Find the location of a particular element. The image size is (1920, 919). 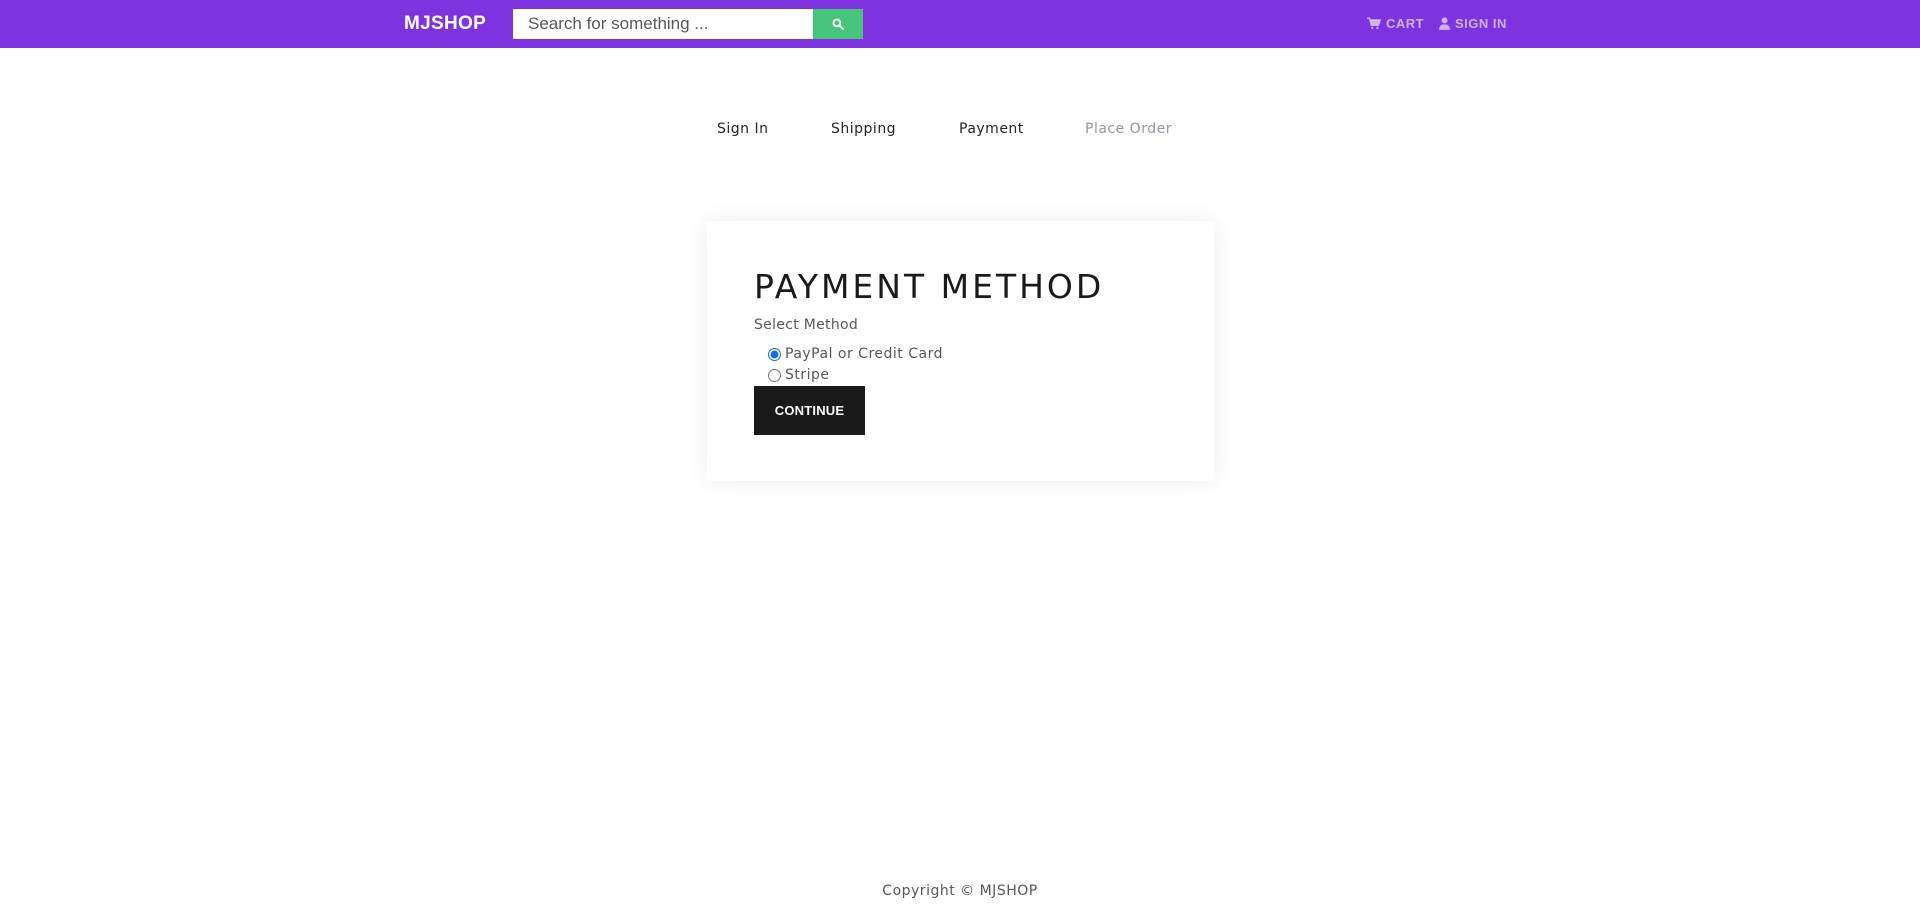

select-method-label: Select Method is located at coordinates (806, 325).